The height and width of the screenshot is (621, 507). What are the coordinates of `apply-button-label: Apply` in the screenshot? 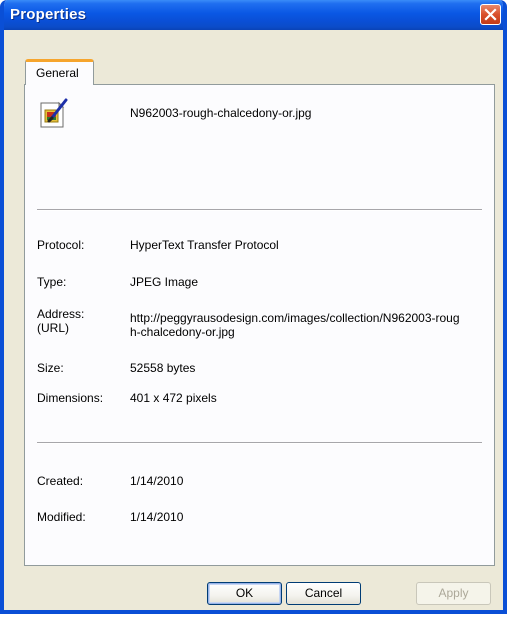 It's located at (453, 593).